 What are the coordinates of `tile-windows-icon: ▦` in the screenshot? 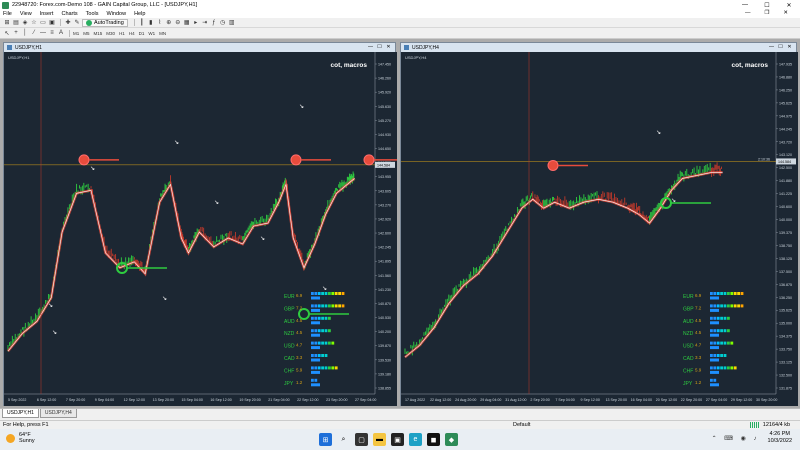 It's located at (187, 23).